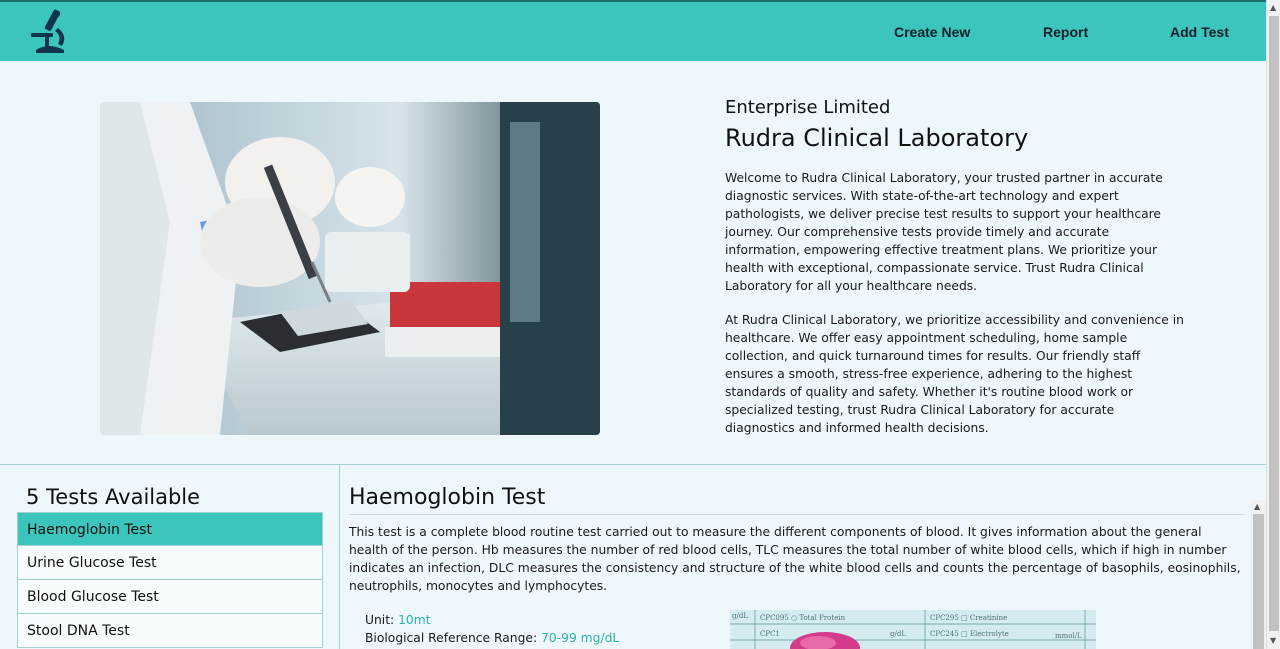 The height and width of the screenshot is (649, 1280). I want to click on reference-range-row: Biological Reference Range: 70-99 mg/dL, so click(492, 638).